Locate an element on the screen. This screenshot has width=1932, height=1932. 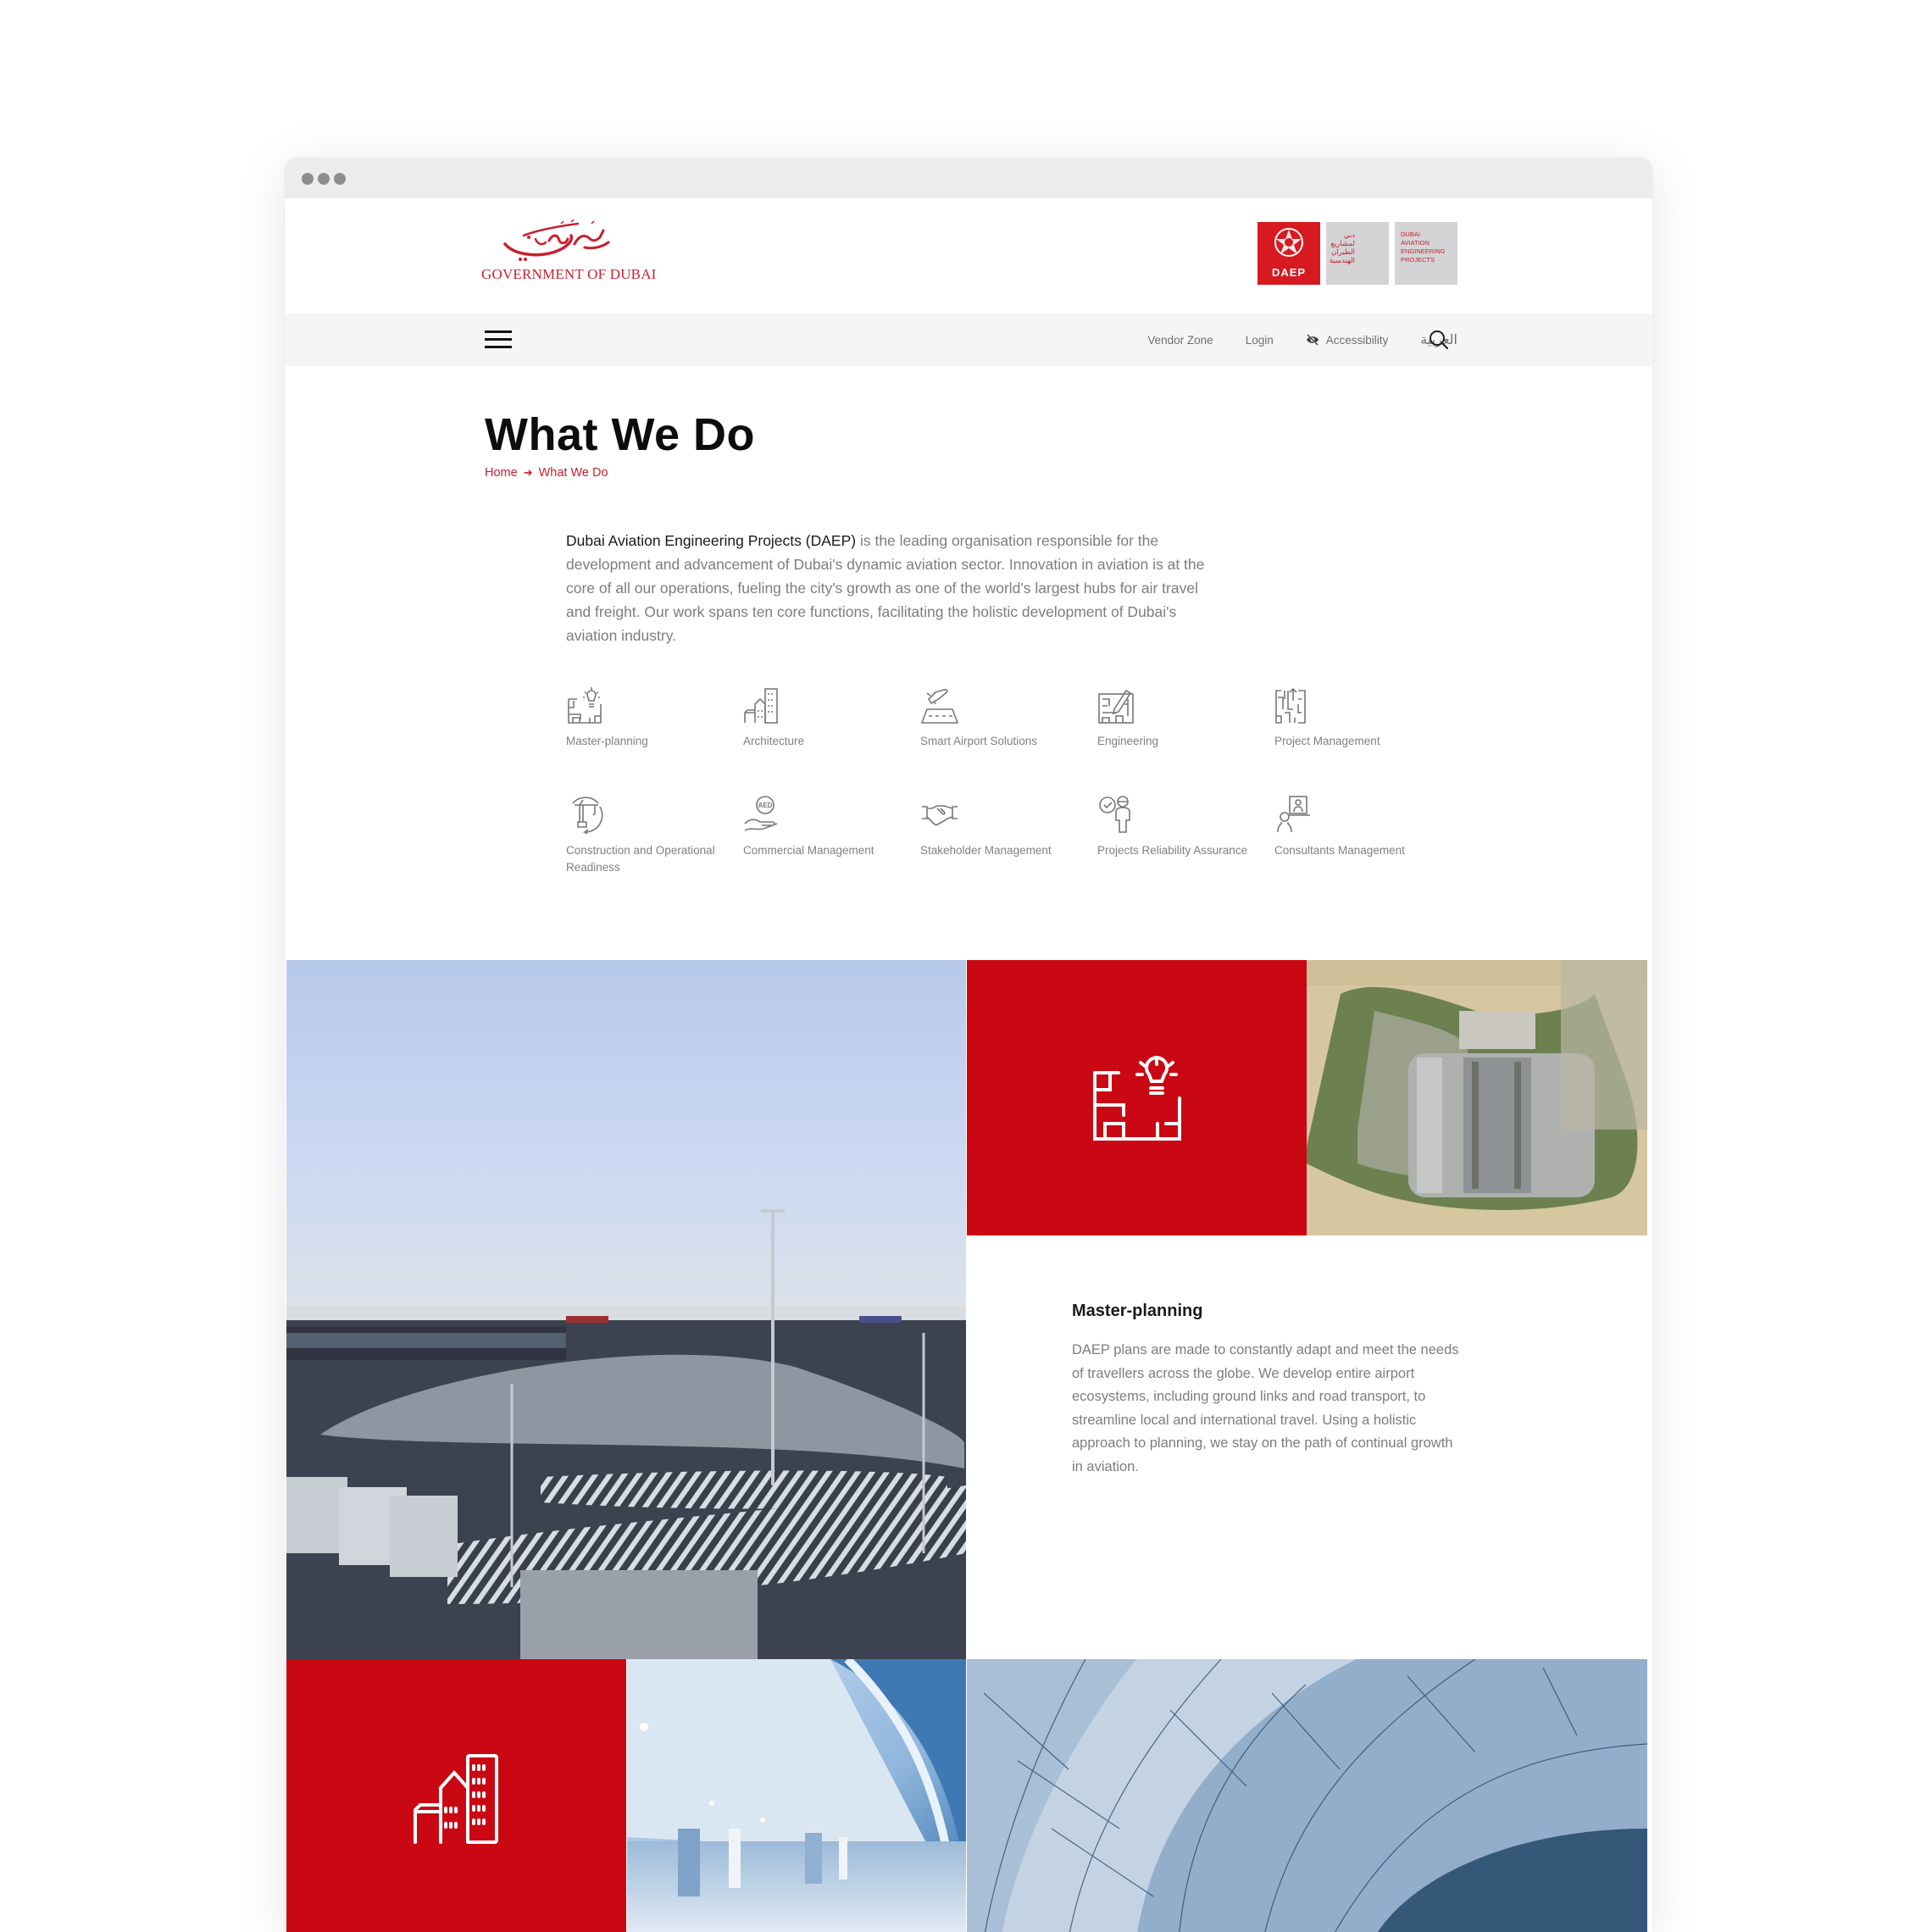
aerial-masterplan-image is located at coordinates (1477, 1097).